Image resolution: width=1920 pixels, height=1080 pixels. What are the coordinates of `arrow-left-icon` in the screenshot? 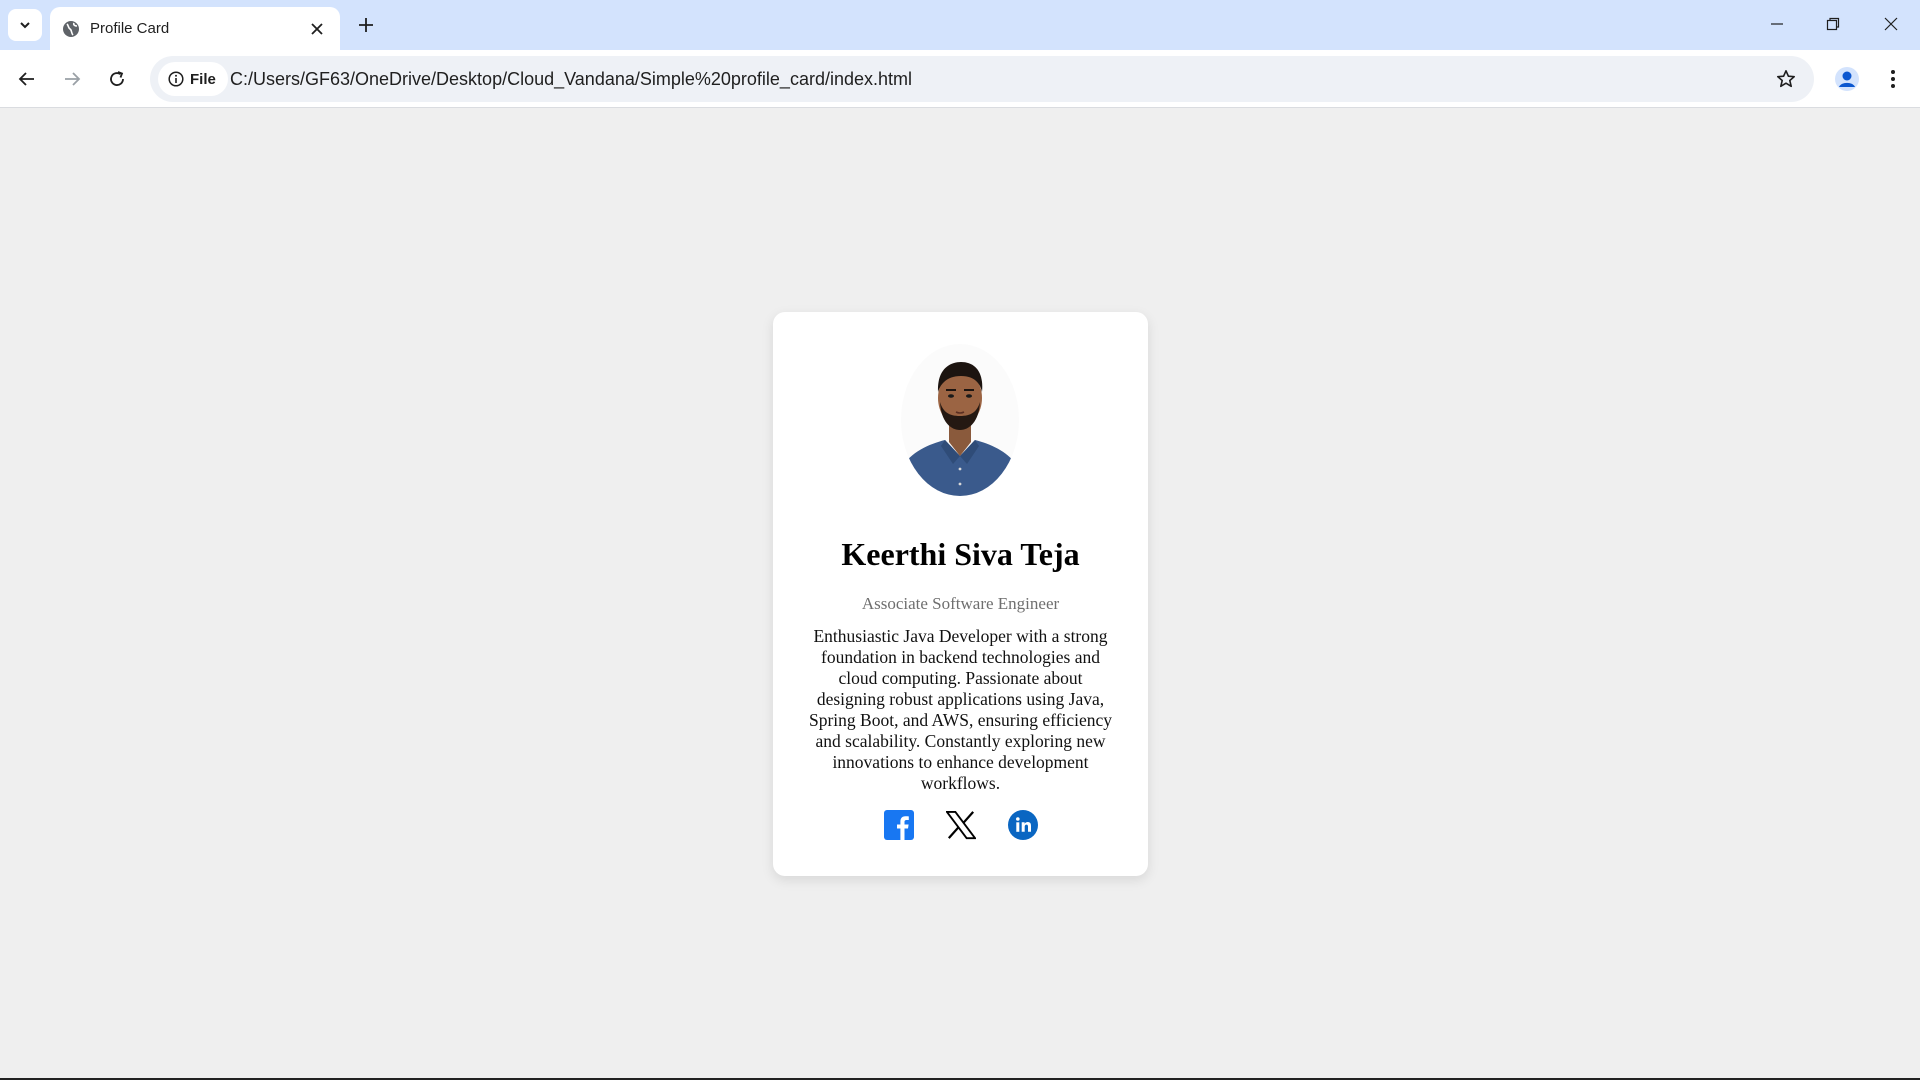 It's located at (26, 79).